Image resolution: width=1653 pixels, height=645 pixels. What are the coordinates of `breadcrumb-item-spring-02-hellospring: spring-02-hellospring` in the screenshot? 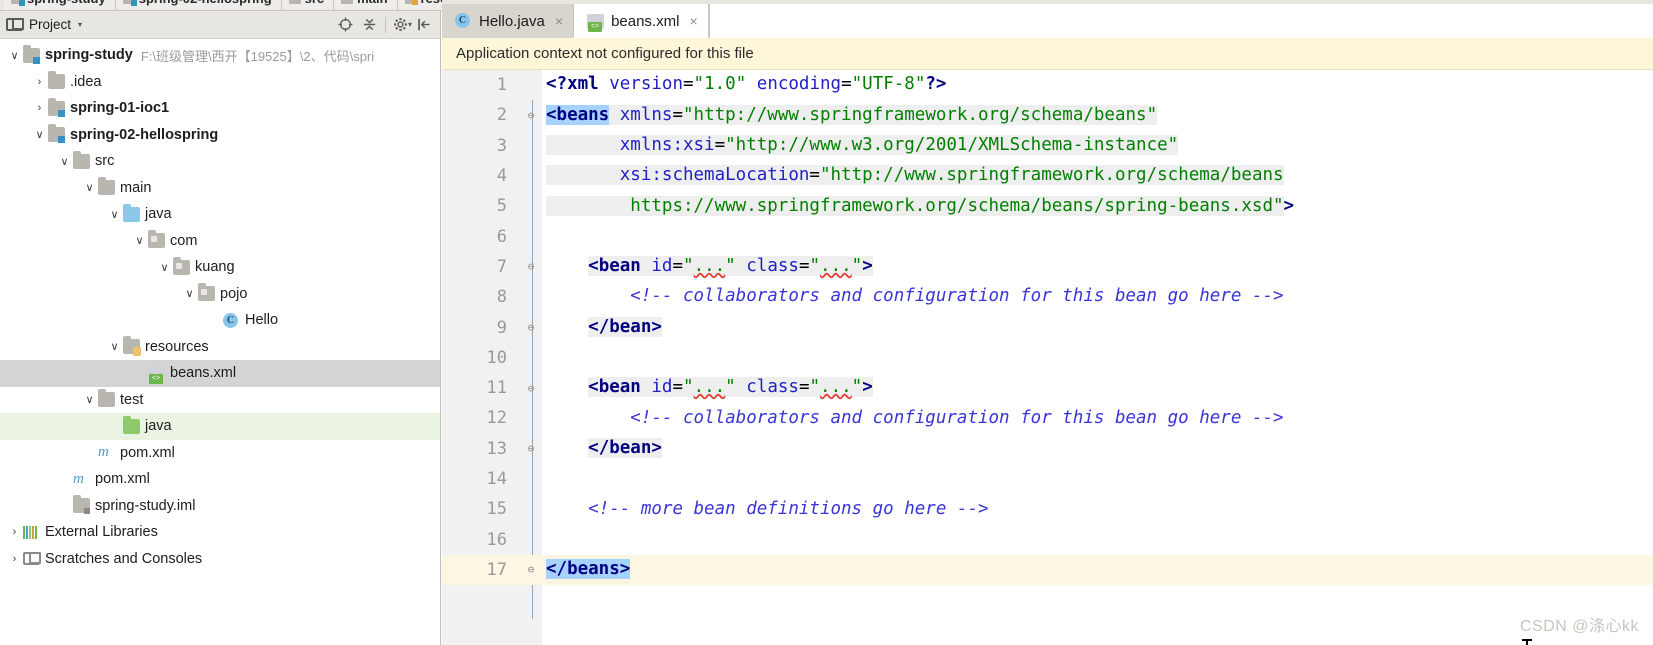 It's located at (198, 5).